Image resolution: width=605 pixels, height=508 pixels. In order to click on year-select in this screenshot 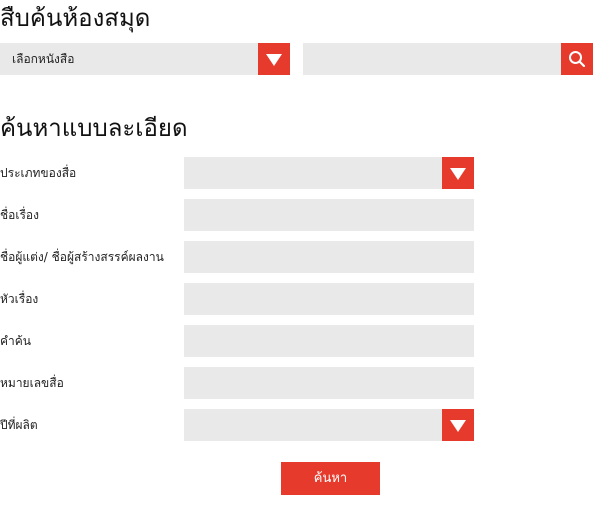, I will do `click(329, 425)`.